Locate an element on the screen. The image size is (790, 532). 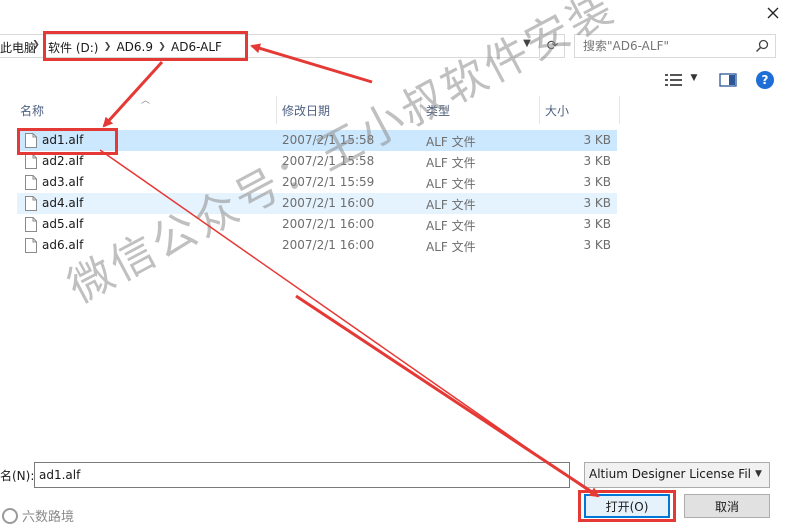
close-icon is located at coordinates (773, 13).